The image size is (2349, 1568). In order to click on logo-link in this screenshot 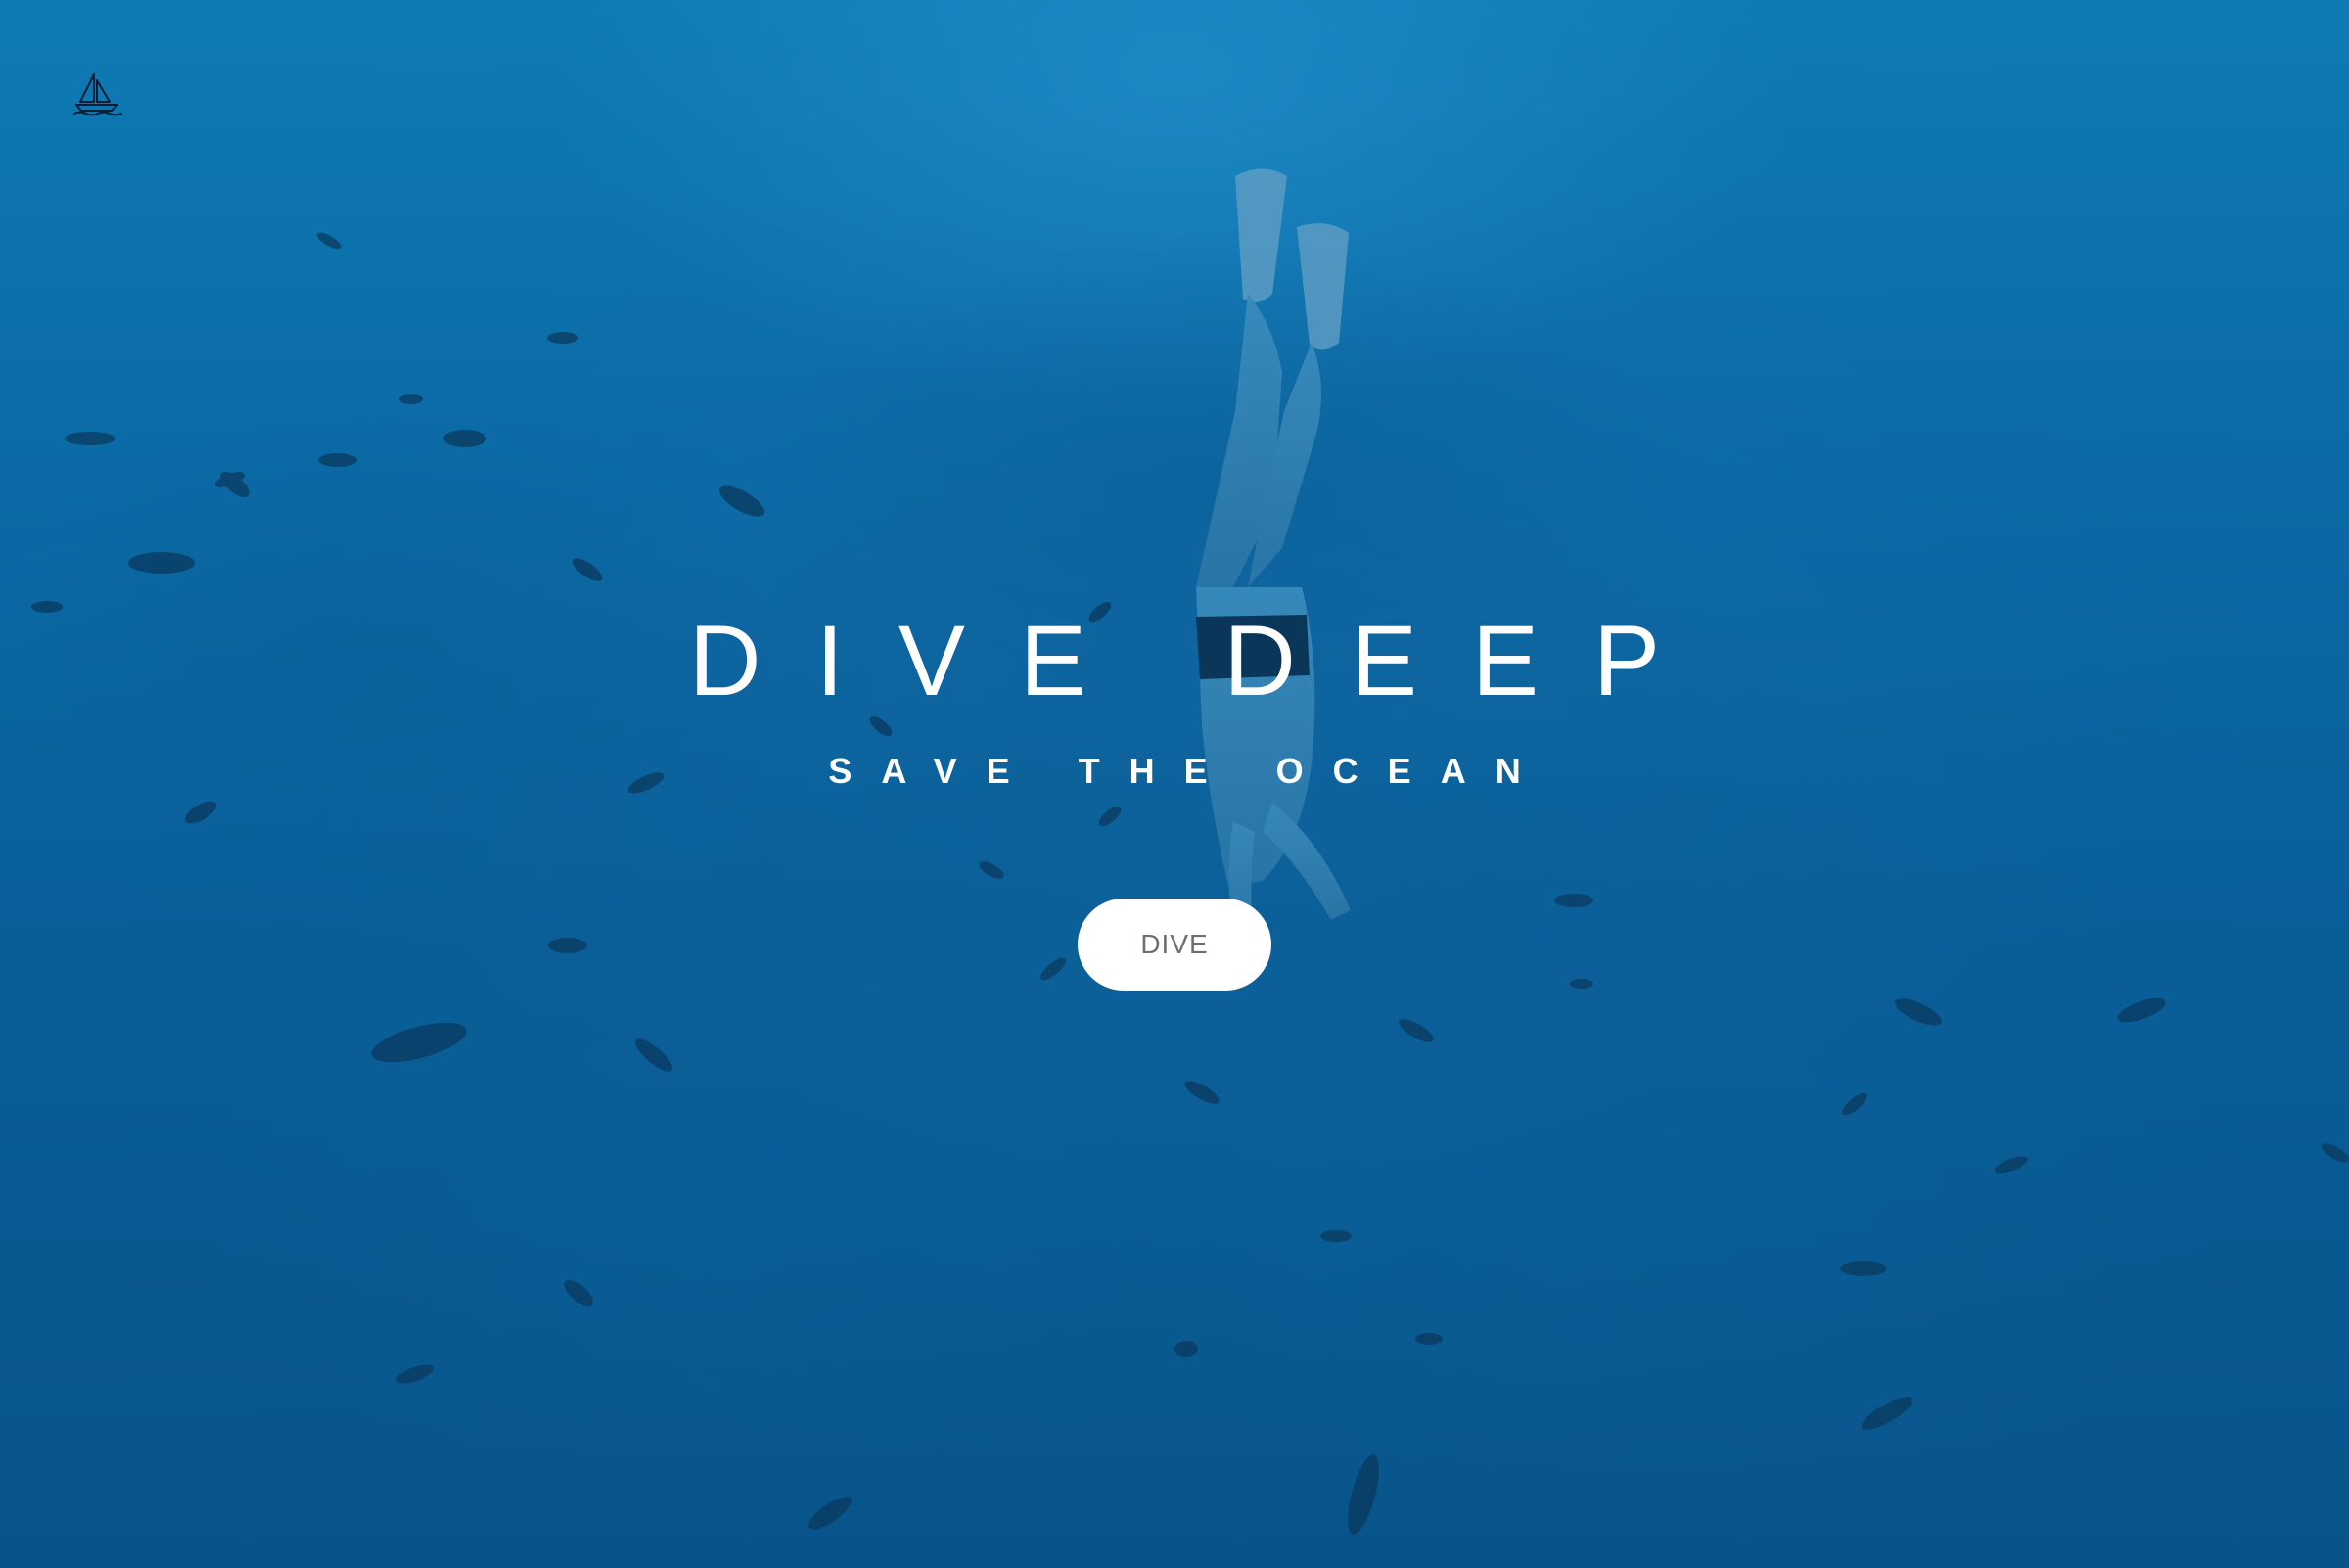, I will do `click(98, 93)`.